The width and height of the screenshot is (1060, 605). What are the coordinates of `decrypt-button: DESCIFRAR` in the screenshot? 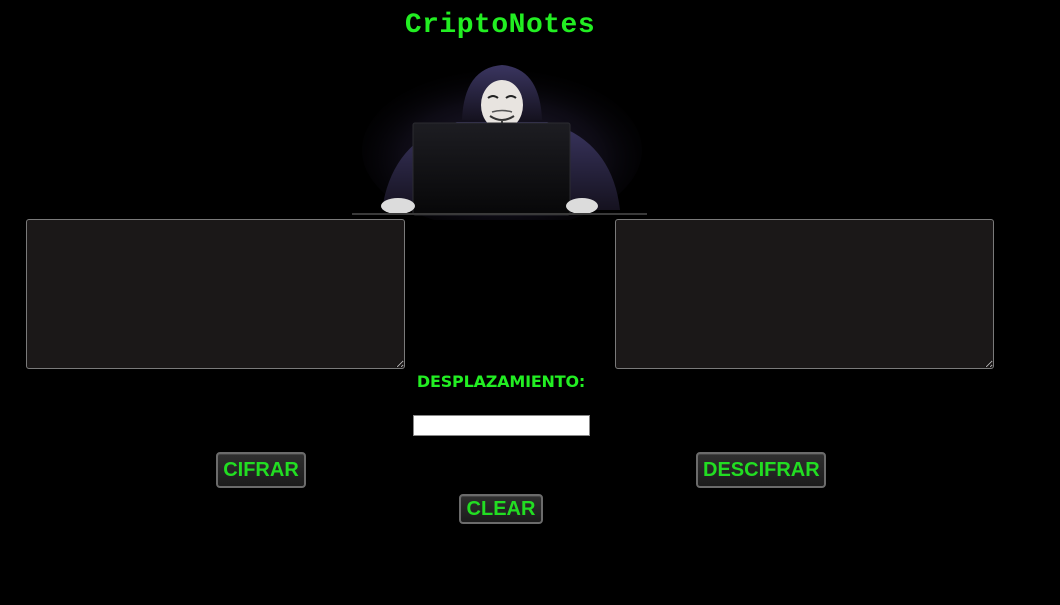 It's located at (761, 470).